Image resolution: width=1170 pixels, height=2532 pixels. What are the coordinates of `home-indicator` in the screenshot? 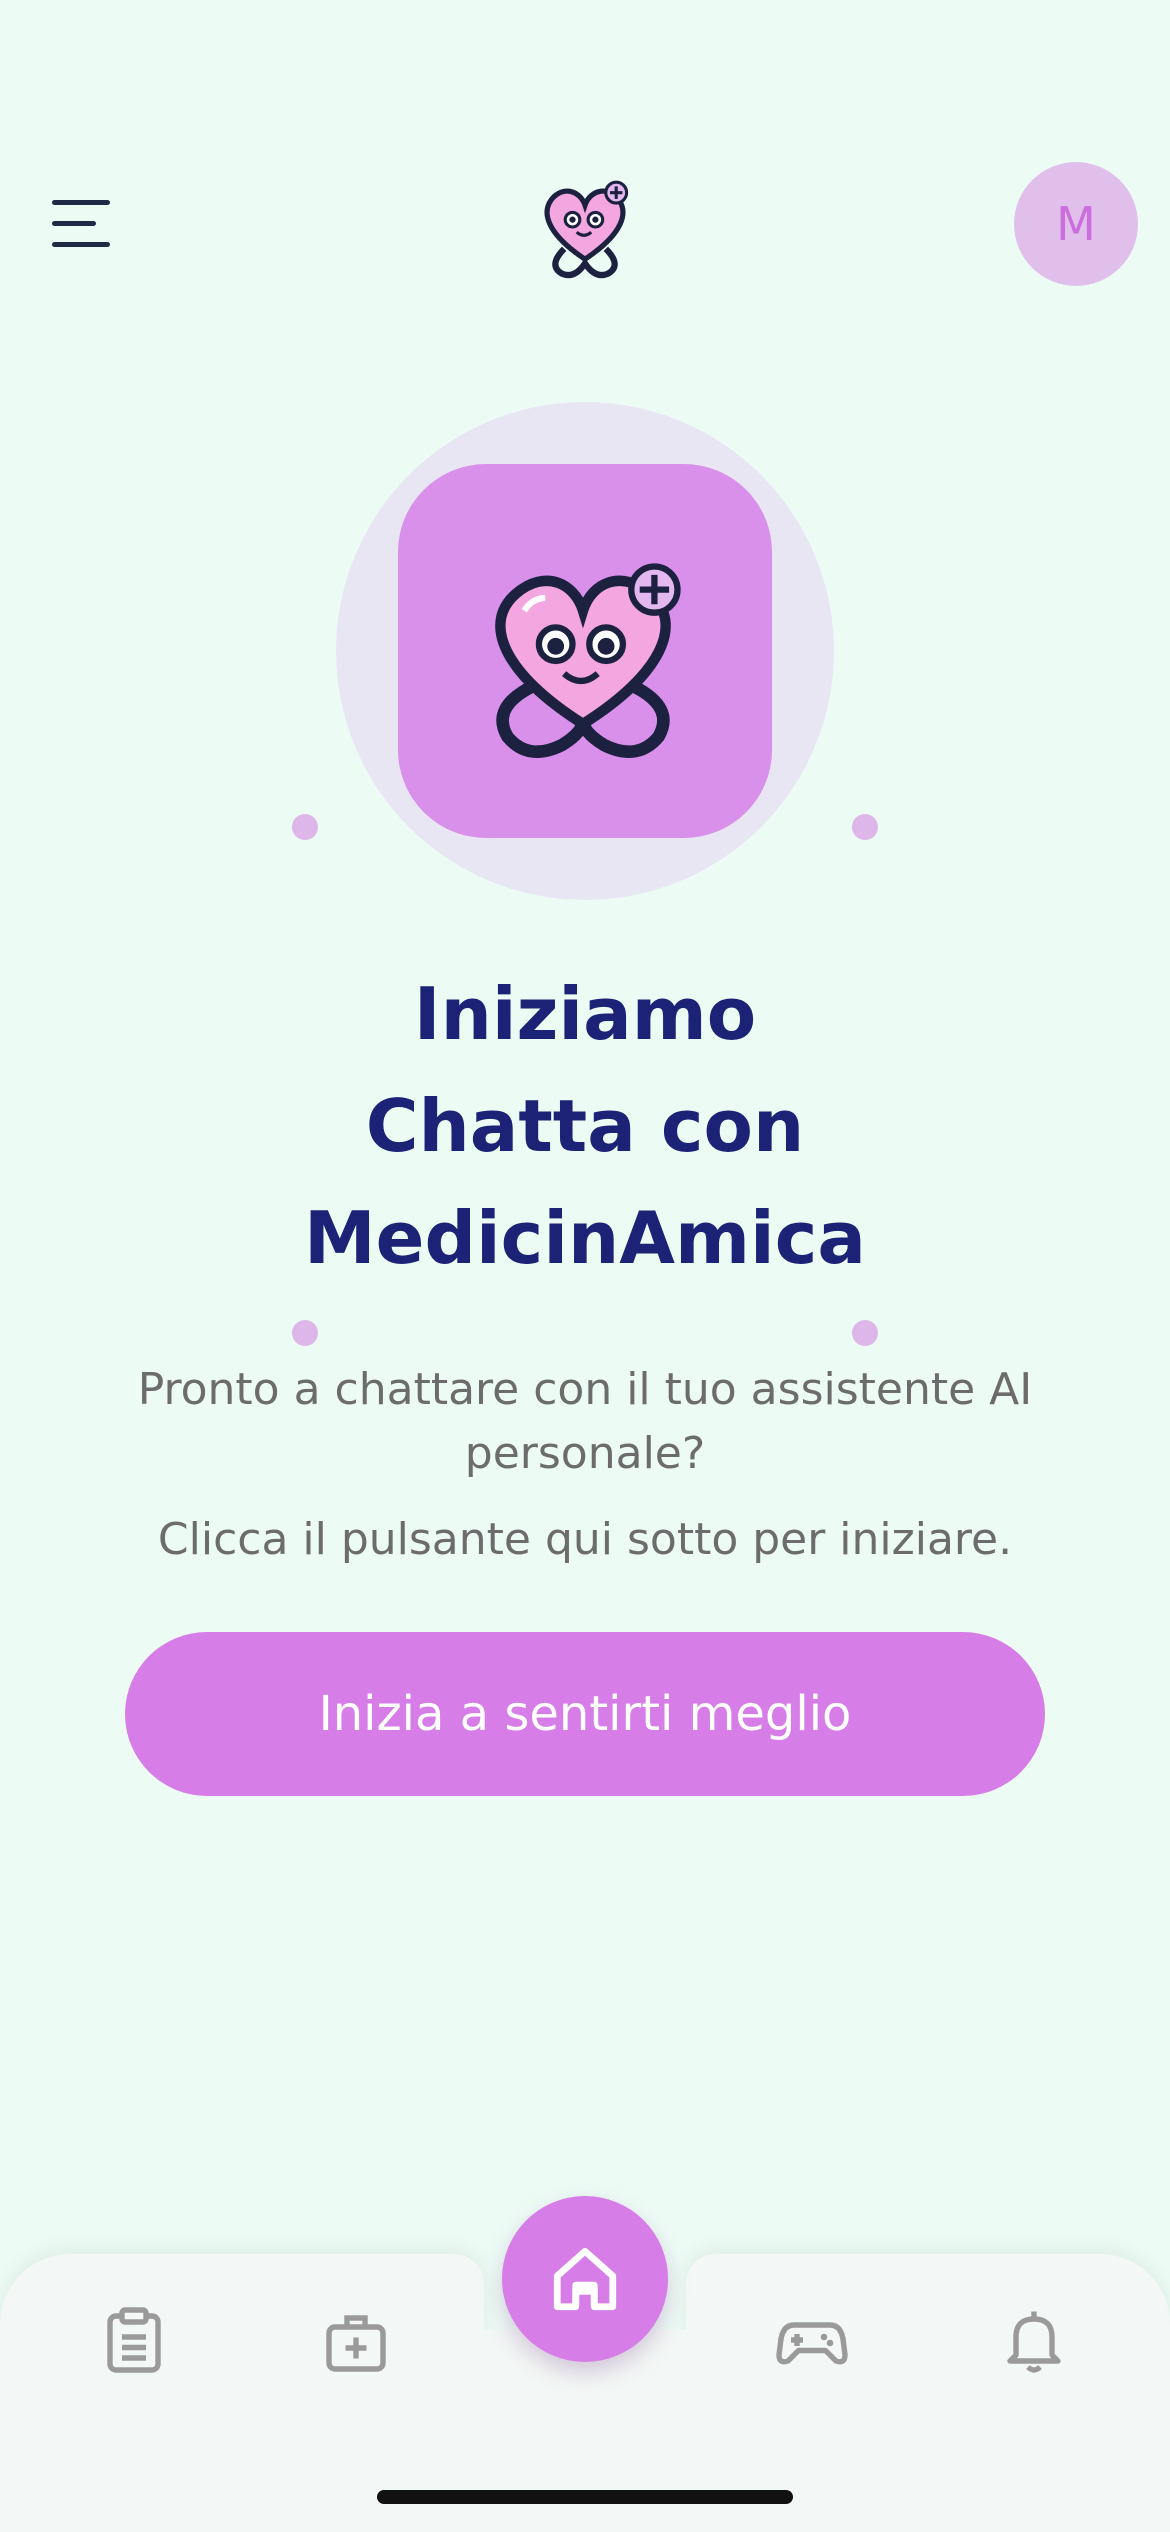 It's located at (585, 2497).